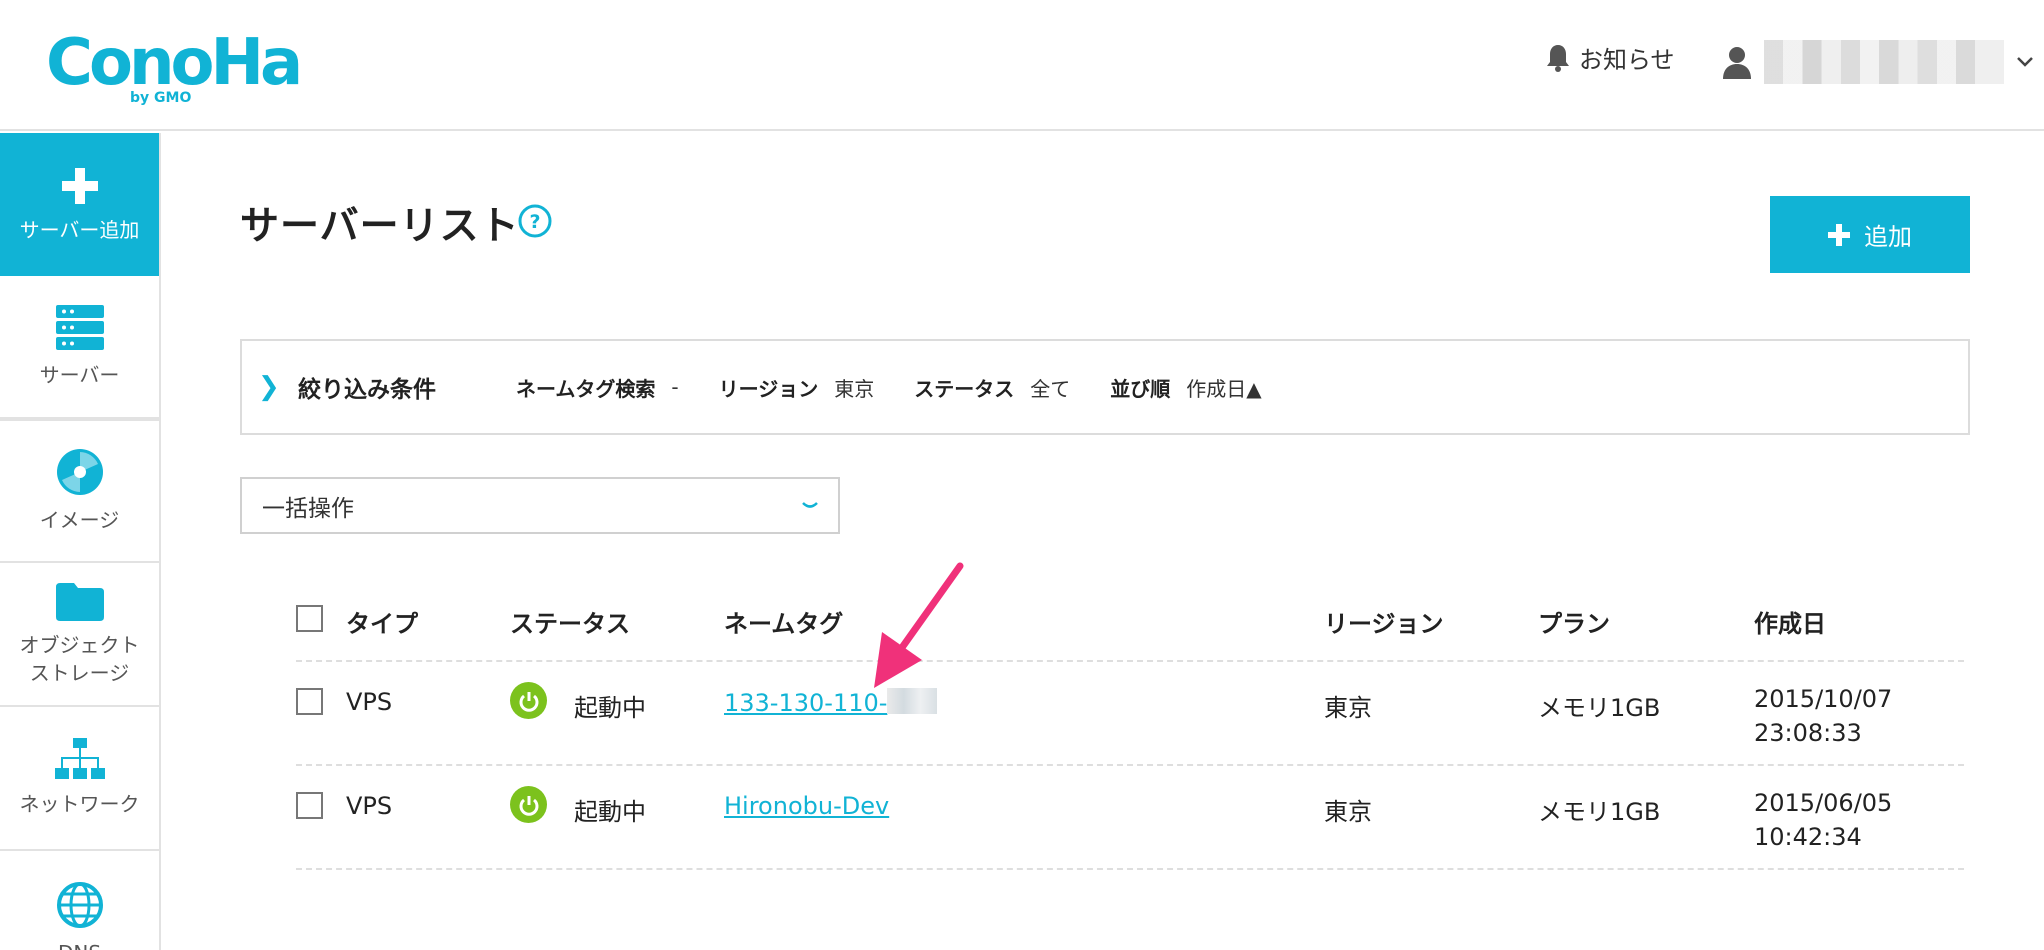 This screenshot has height=950, width=2044. What do you see at coordinates (79, 472) in the screenshot?
I see `disc-icon` at bounding box center [79, 472].